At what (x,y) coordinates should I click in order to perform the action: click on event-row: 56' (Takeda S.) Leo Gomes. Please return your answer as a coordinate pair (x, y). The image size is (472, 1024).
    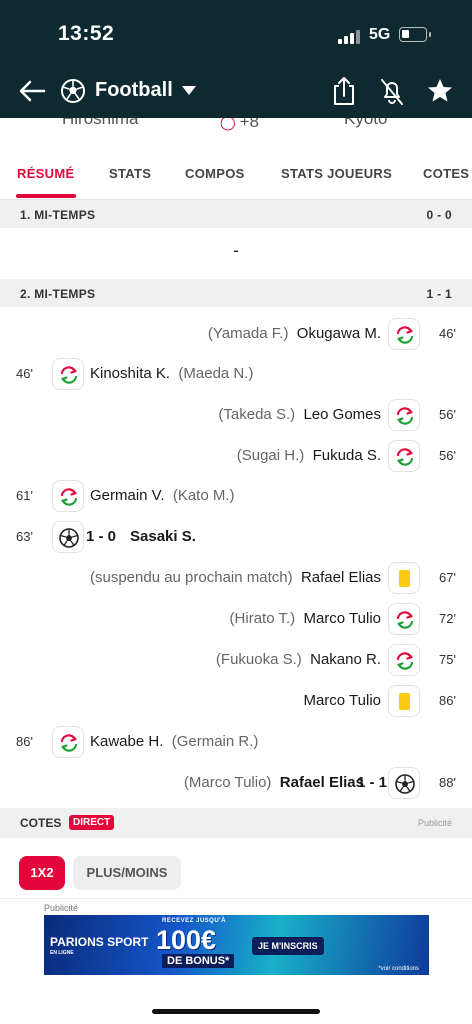
    Looking at the image, I should click on (236, 415).